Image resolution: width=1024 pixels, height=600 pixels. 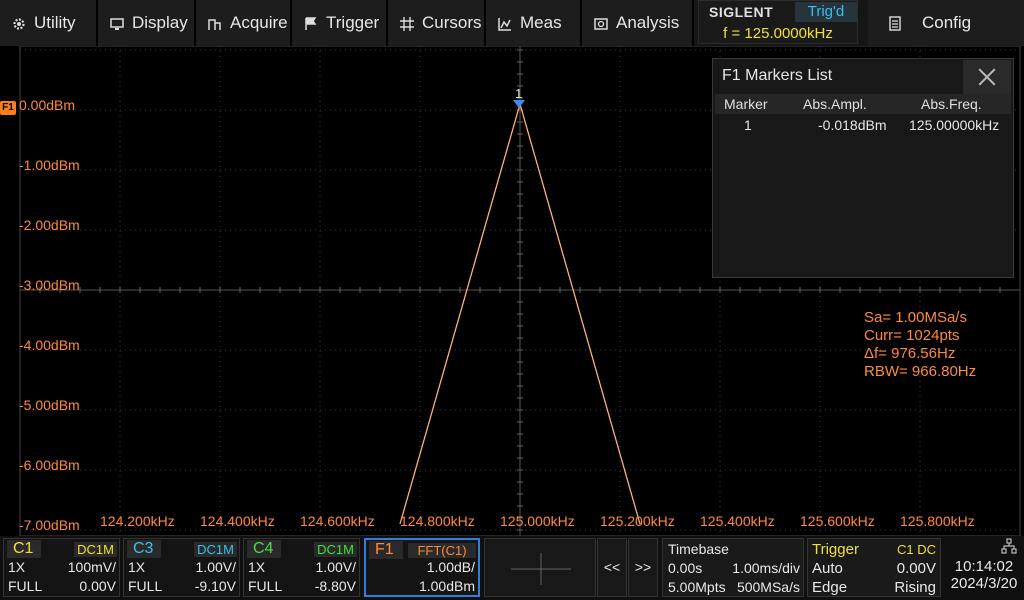 I want to click on marker-number: 1, so click(x=519, y=93).